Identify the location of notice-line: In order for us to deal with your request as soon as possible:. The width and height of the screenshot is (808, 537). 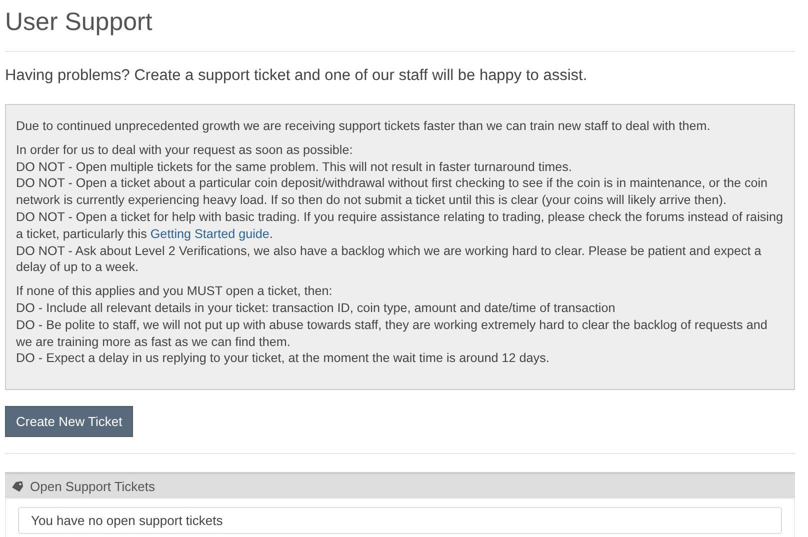
(185, 150).